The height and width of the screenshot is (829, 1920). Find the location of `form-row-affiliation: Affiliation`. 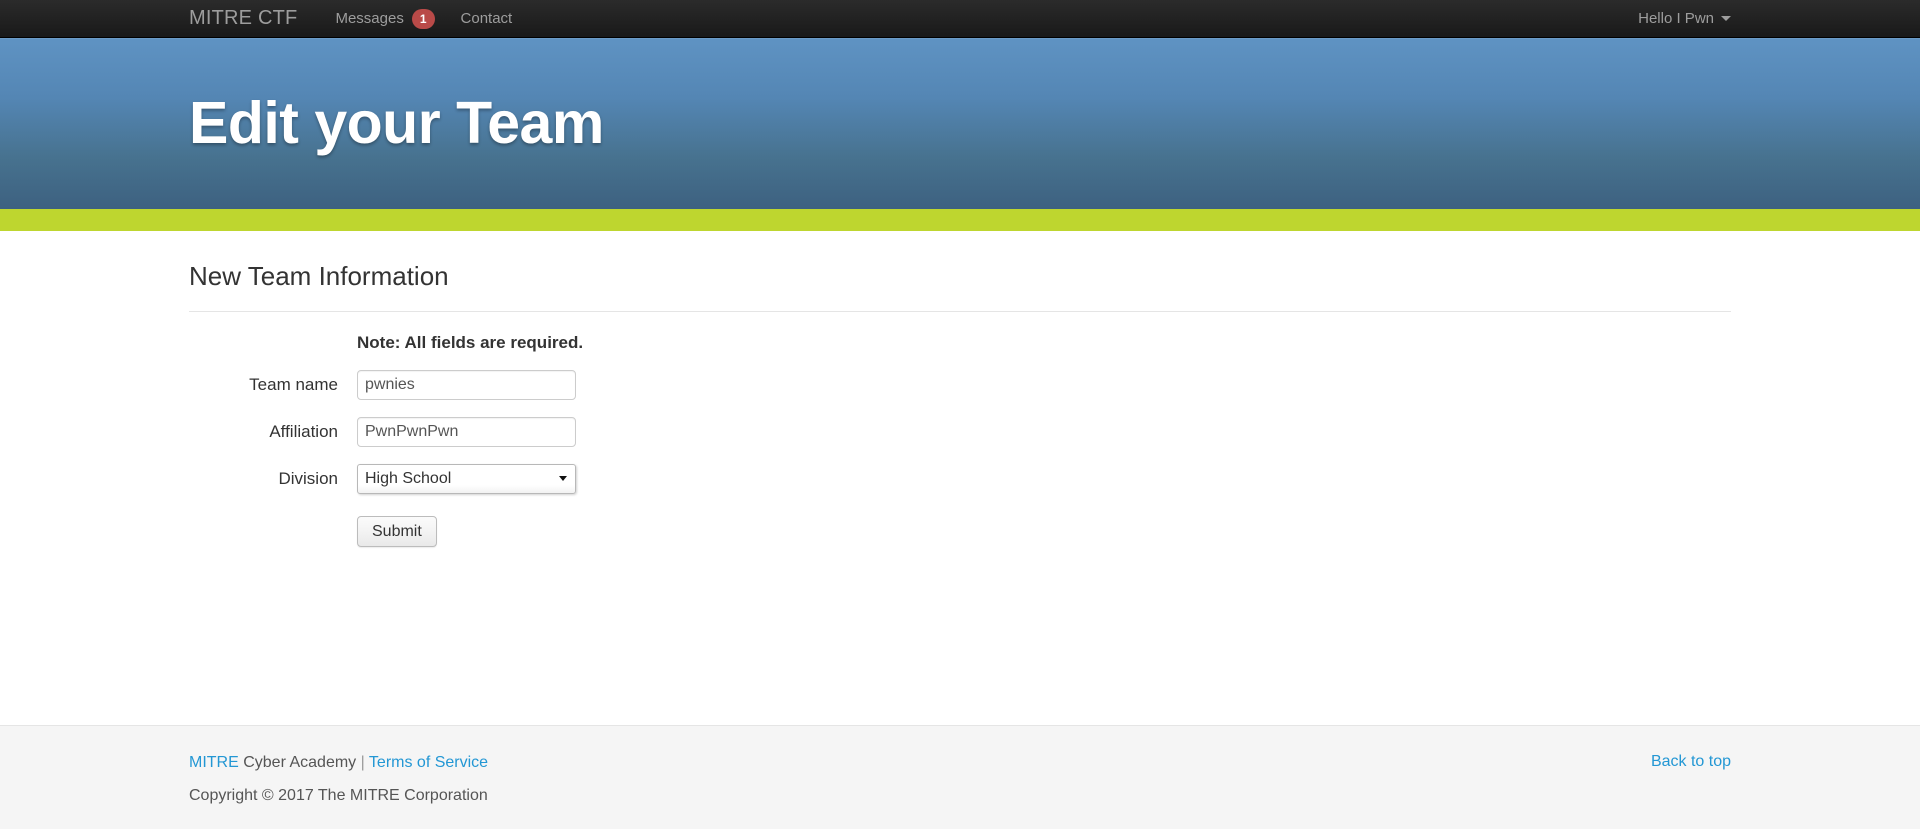

form-row-affiliation: Affiliation is located at coordinates (960, 432).